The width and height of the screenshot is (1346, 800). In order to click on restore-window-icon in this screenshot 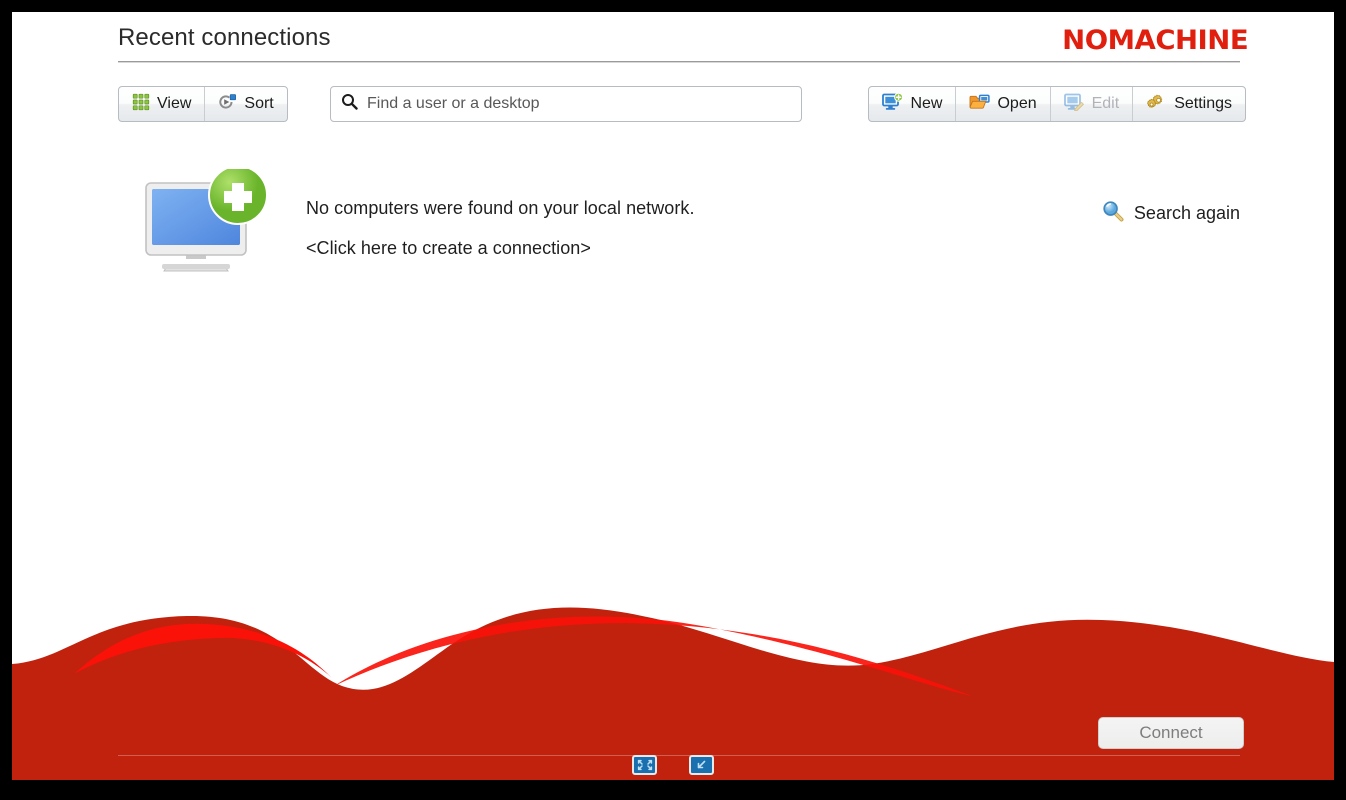, I will do `click(701, 765)`.